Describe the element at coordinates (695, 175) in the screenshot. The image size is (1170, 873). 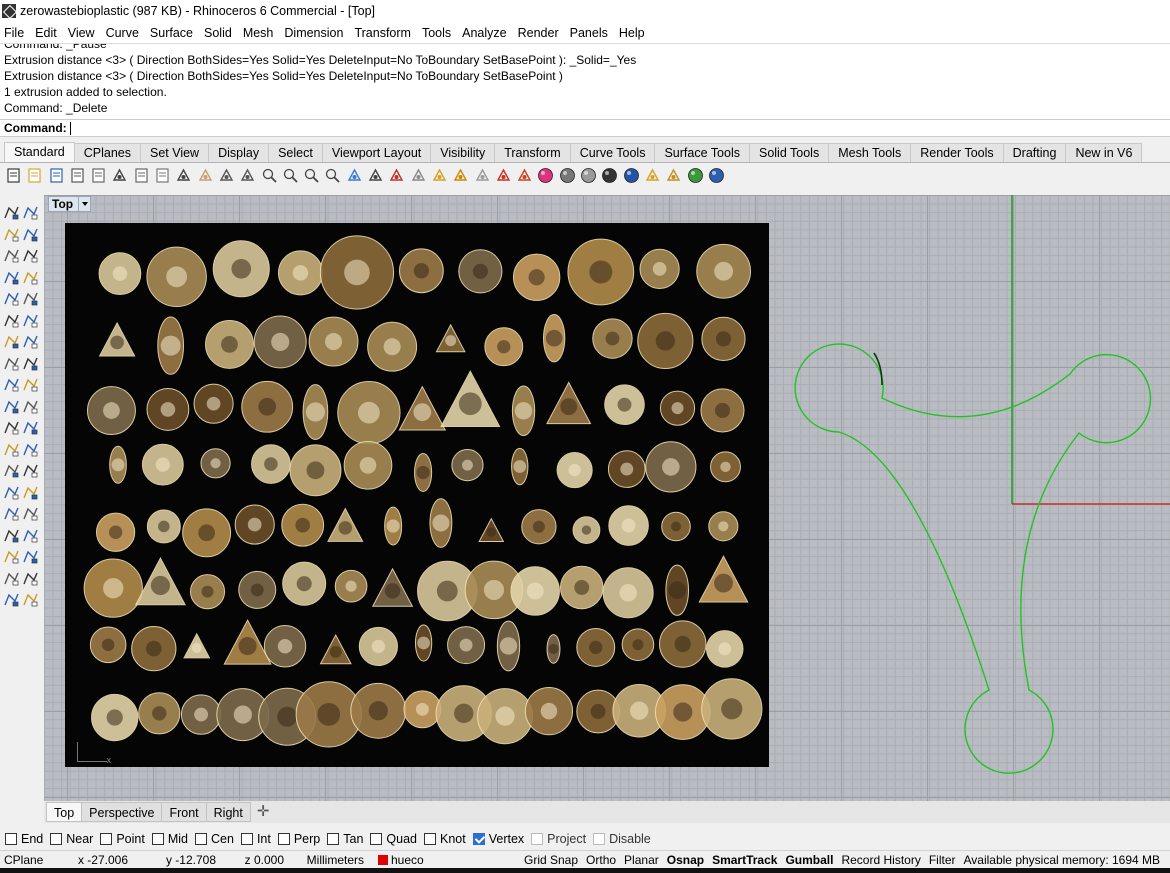
I see `plugin-globe-icon` at that location.